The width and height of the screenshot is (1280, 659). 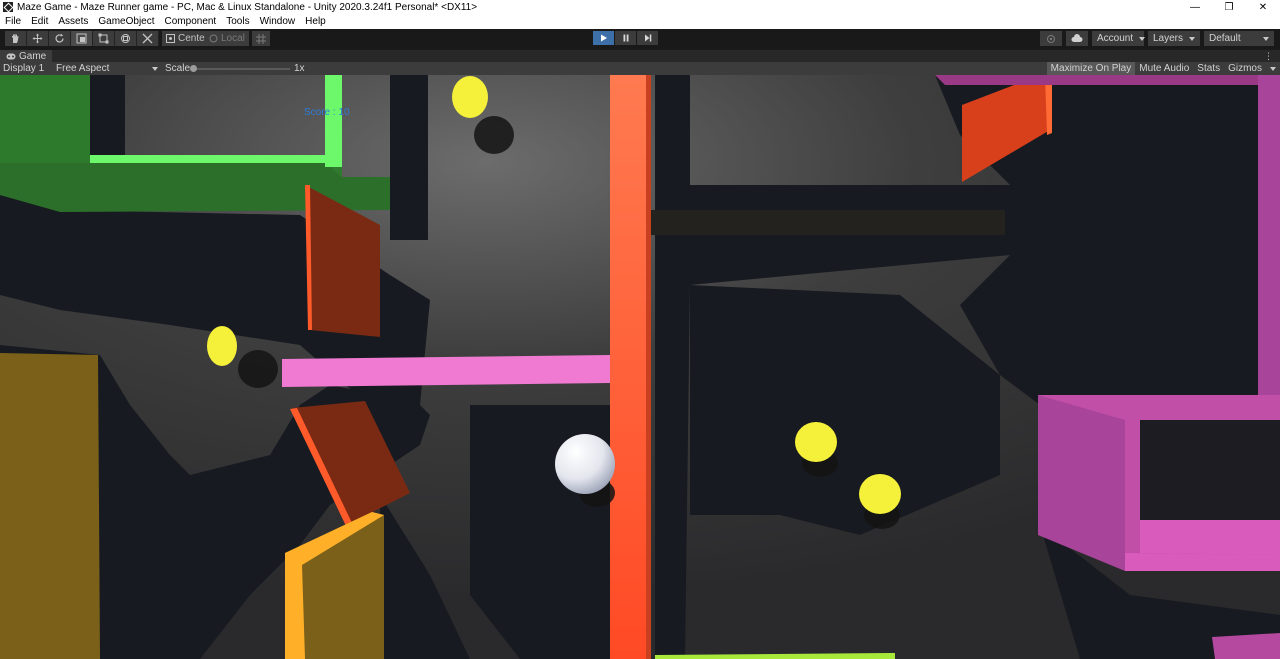 What do you see at coordinates (242, 69) in the screenshot?
I see `scale-slider-track` at bounding box center [242, 69].